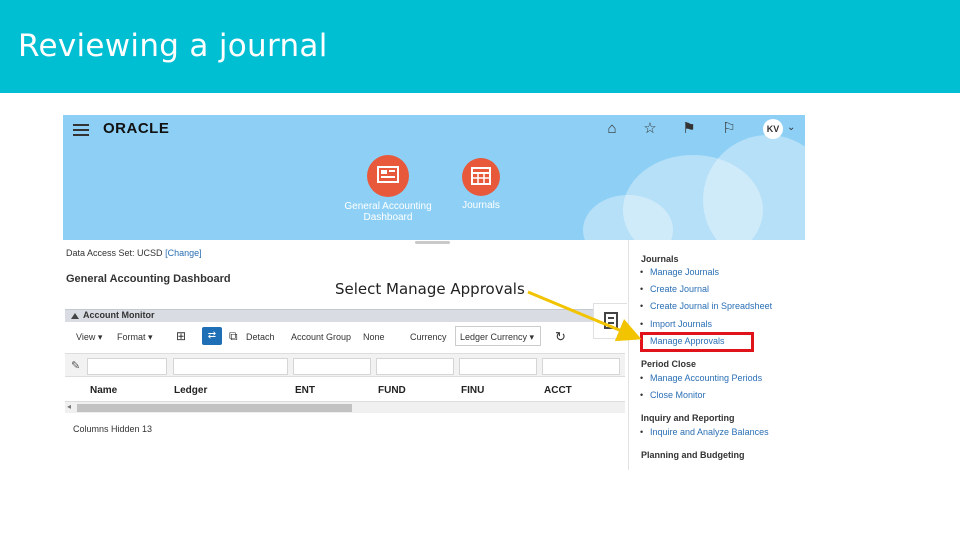  What do you see at coordinates (69, 406) in the screenshot?
I see `scroll-left-icon: ◂` at bounding box center [69, 406].